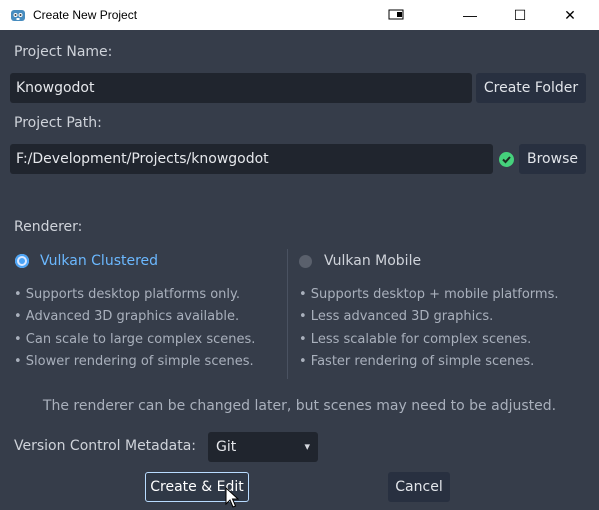  I want to click on vulkan-mobile-radio, so click(305, 261).